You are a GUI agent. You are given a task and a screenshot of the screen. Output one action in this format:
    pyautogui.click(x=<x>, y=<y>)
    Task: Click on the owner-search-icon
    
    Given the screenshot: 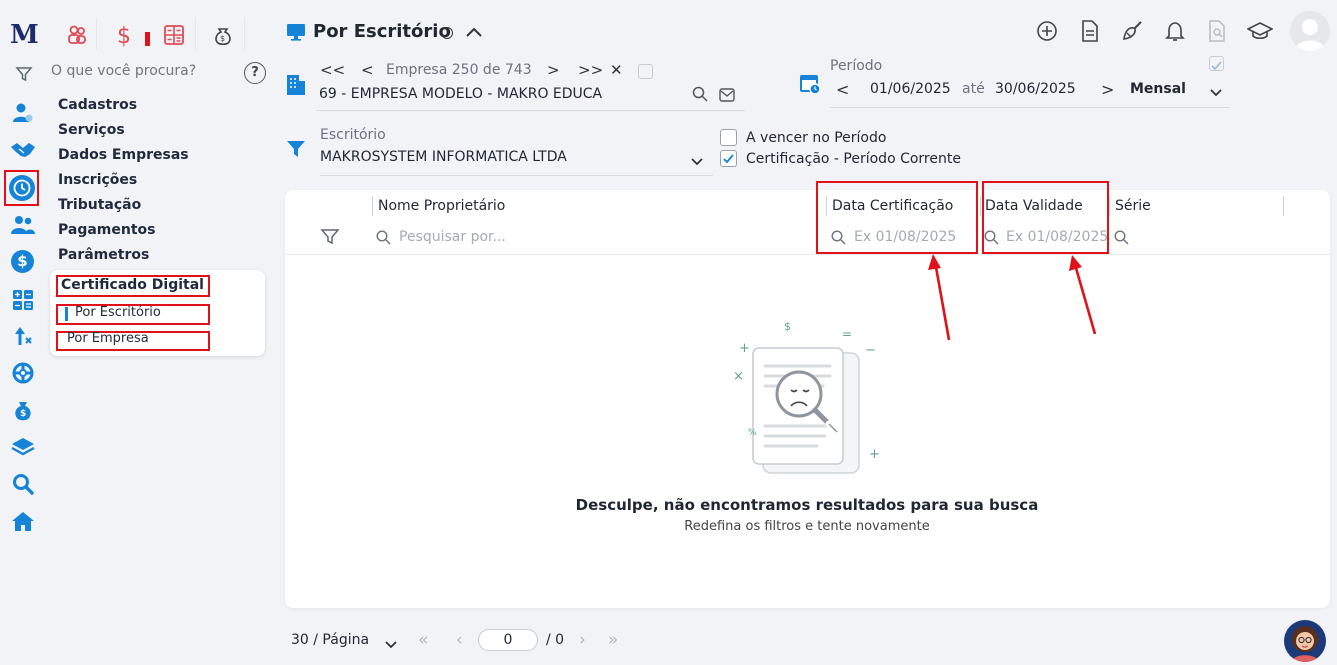 What is the action you would take?
    pyautogui.click(x=383, y=239)
    